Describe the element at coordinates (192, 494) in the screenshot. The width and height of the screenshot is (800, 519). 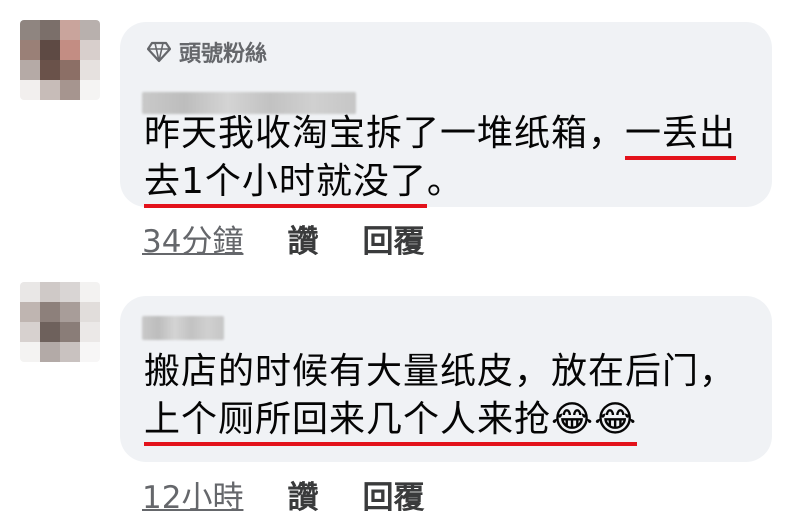
I see `timestamp-link: 12小時` at that location.